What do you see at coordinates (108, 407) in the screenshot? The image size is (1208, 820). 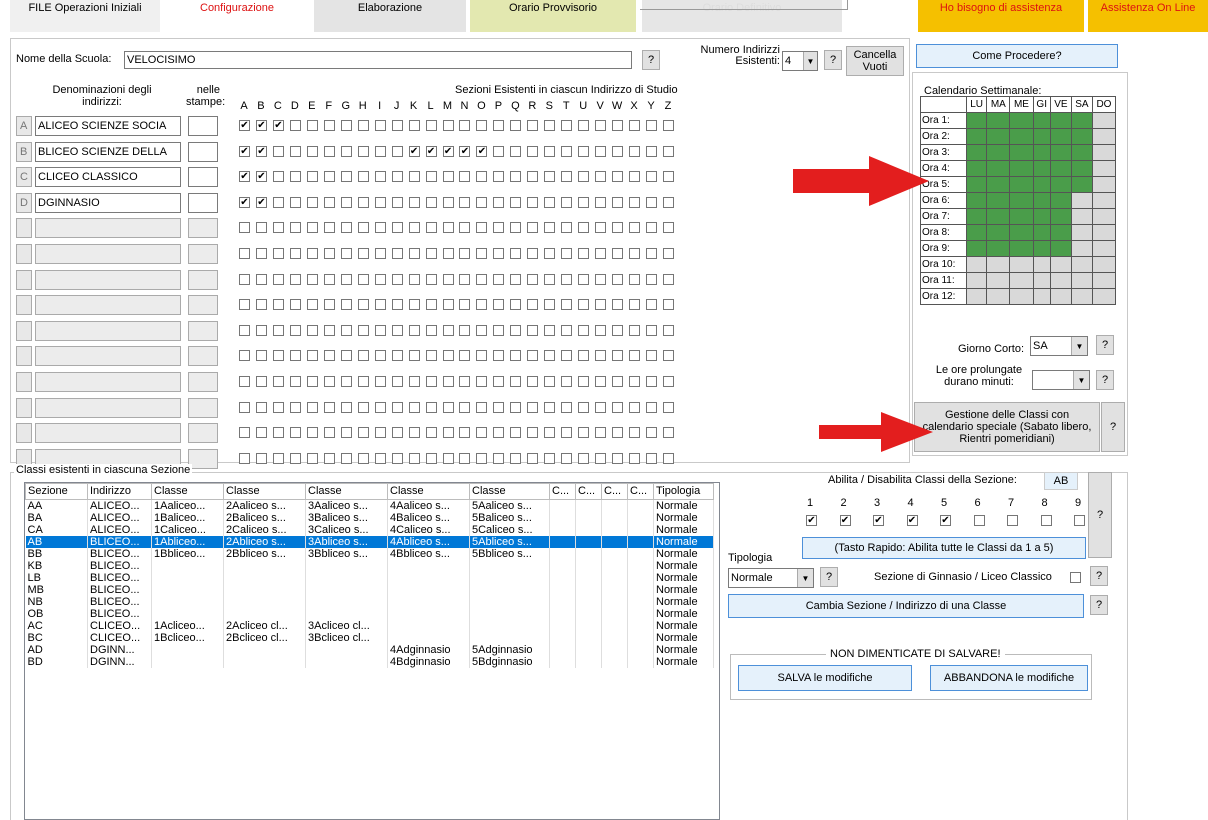 I see `indirizzo-name-input` at bounding box center [108, 407].